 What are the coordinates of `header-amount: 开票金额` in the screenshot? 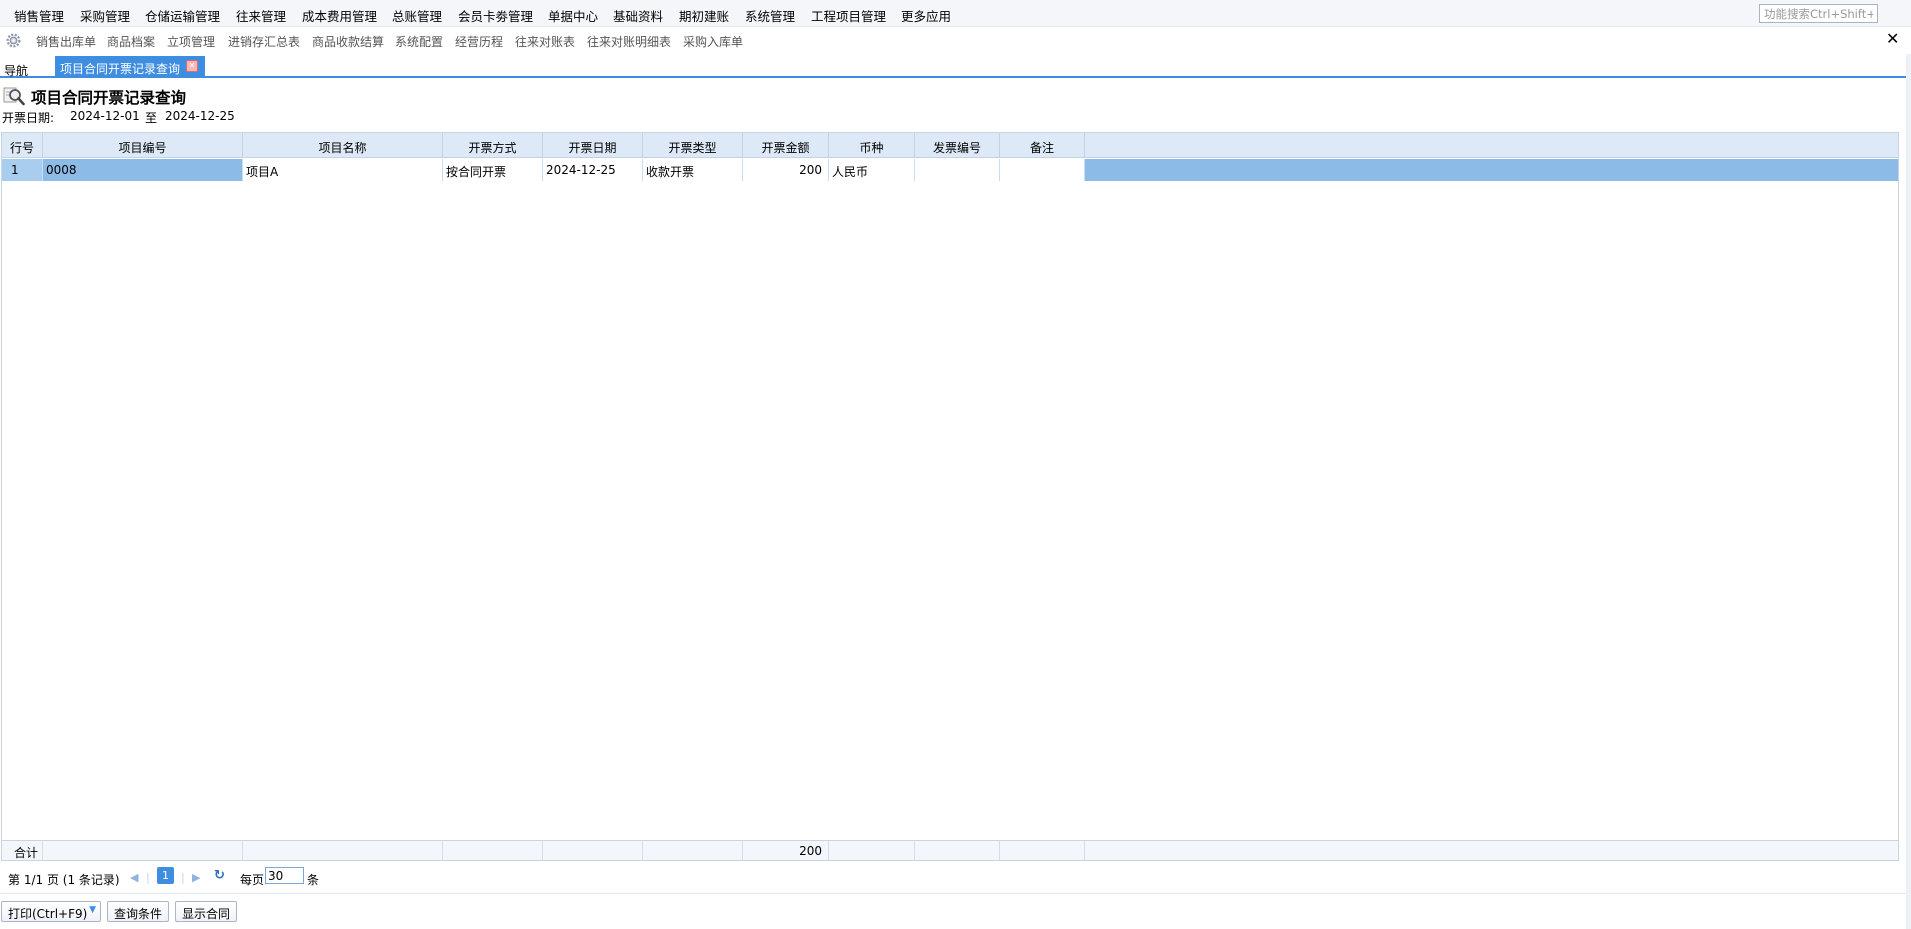 It's located at (786, 145).